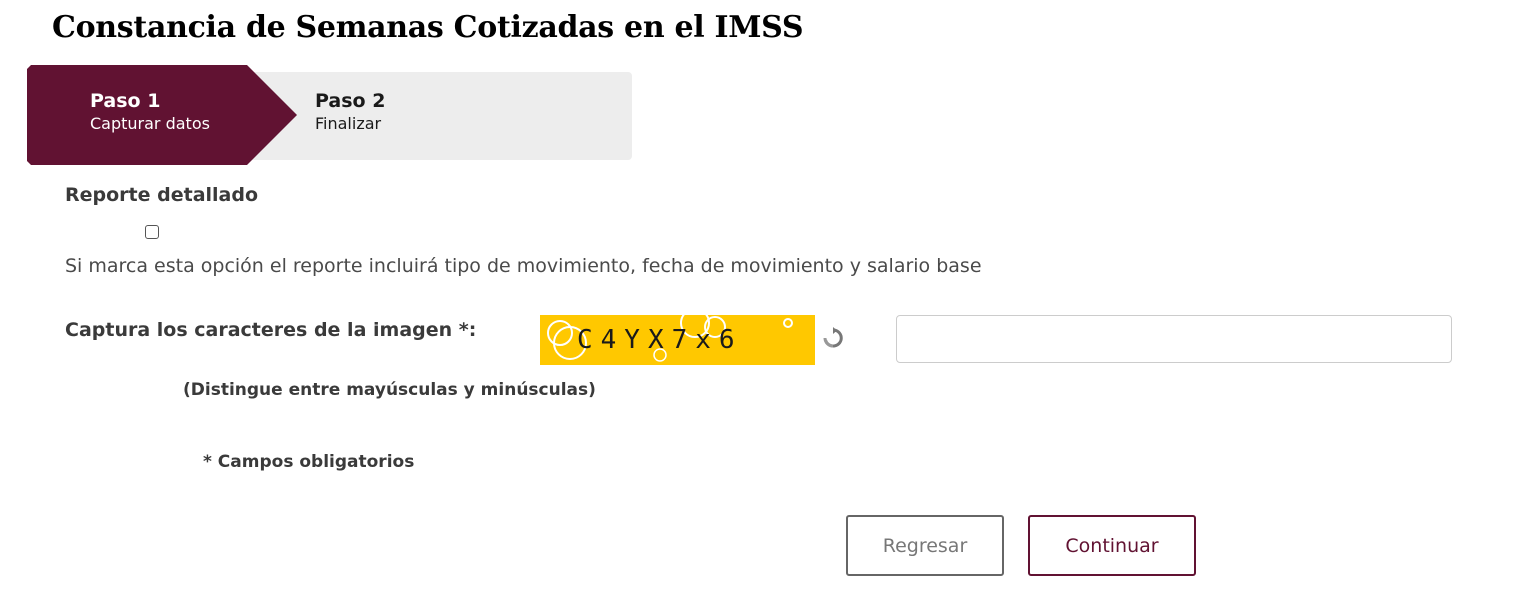 Image resolution: width=1521 pixels, height=592 pixels. What do you see at coordinates (350, 101) in the screenshot?
I see `step-2-number: Paso 2` at bounding box center [350, 101].